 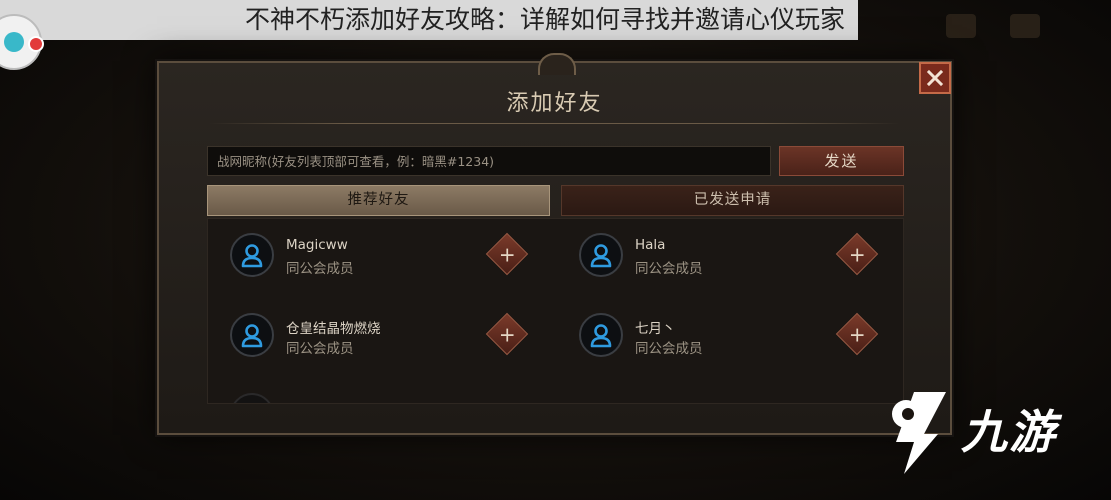 What do you see at coordinates (1009, 432) in the screenshot?
I see `watermark-text: 九游` at bounding box center [1009, 432].